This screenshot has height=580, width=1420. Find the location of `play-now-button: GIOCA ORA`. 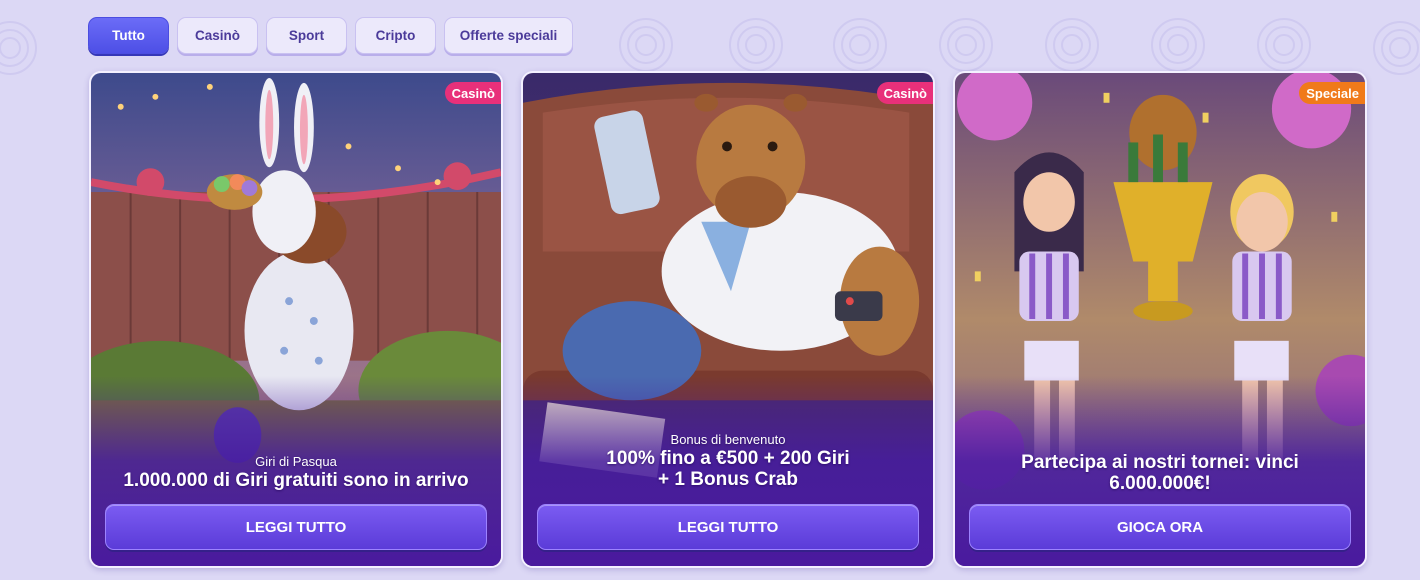

play-now-button: GIOCA ORA is located at coordinates (1160, 527).